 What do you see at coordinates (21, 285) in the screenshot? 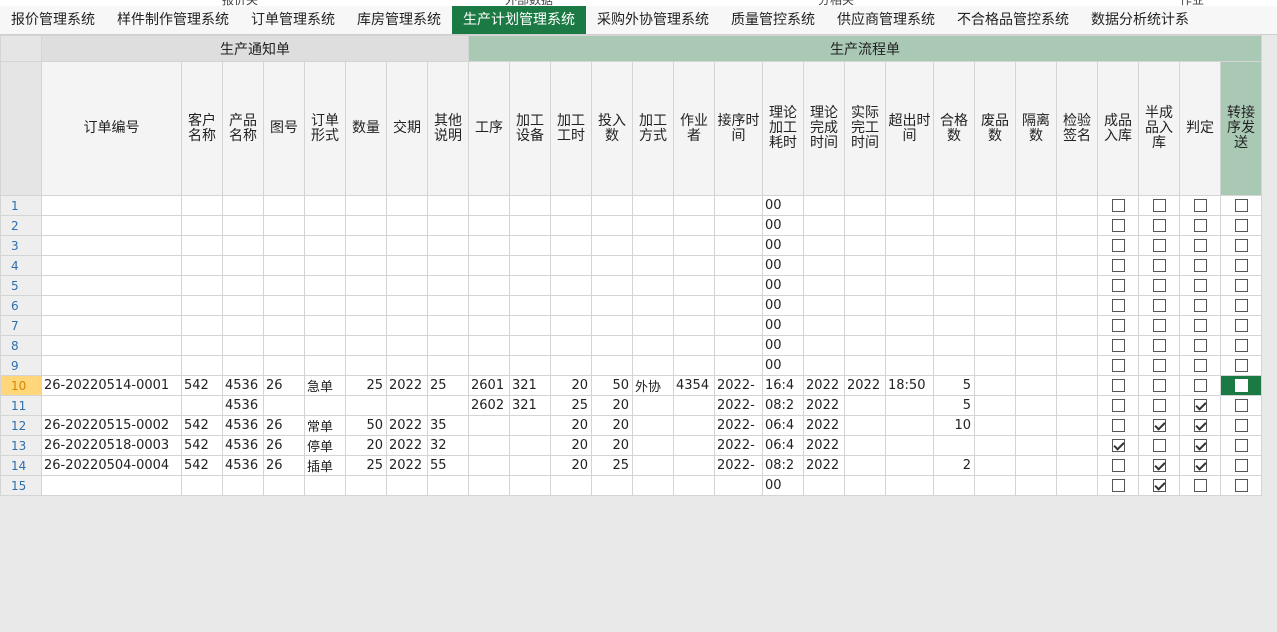
I see `row-number: 5` at bounding box center [21, 285].